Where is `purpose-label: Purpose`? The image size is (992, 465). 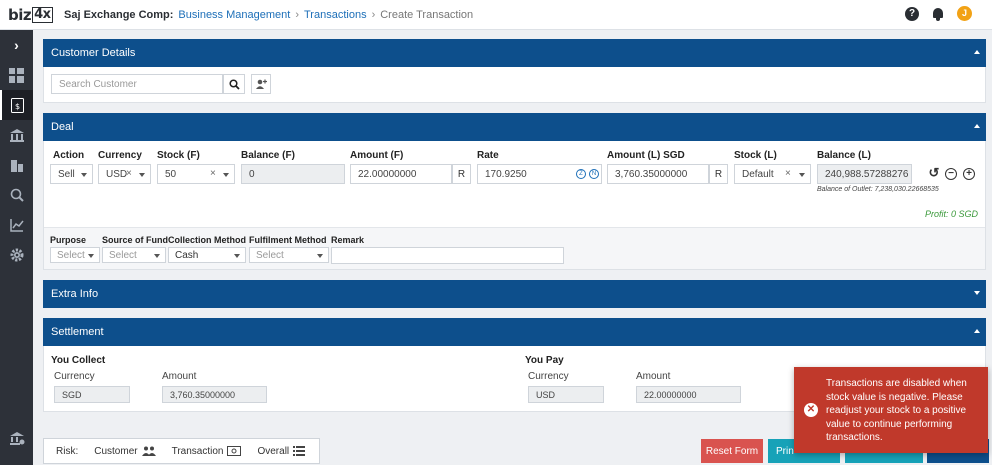 purpose-label: Purpose is located at coordinates (68, 240).